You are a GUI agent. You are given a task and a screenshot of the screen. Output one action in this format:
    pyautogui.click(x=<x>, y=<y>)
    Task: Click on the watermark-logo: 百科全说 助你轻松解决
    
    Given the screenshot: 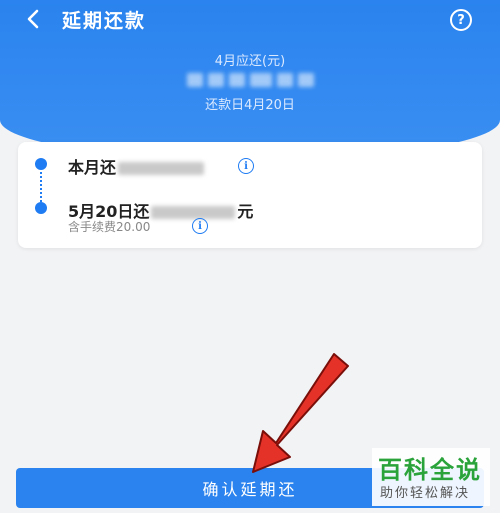 What is the action you would take?
    pyautogui.click(x=431, y=477)
    